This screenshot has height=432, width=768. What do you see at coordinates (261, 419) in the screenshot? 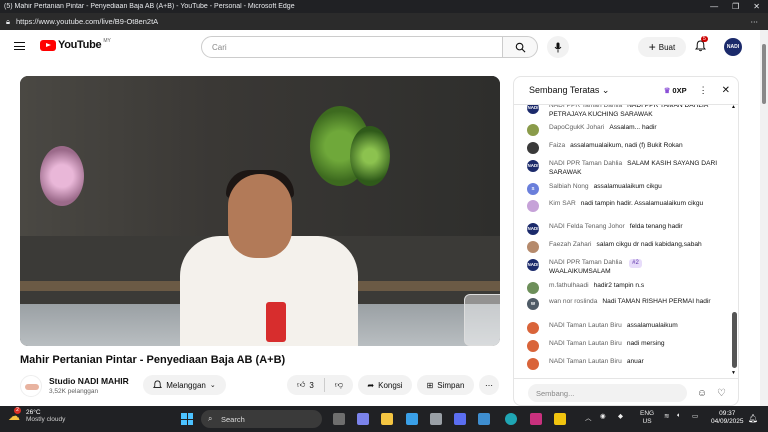
I see `taskbar-search: ⌕ Search` at bounding box center [261, 419].